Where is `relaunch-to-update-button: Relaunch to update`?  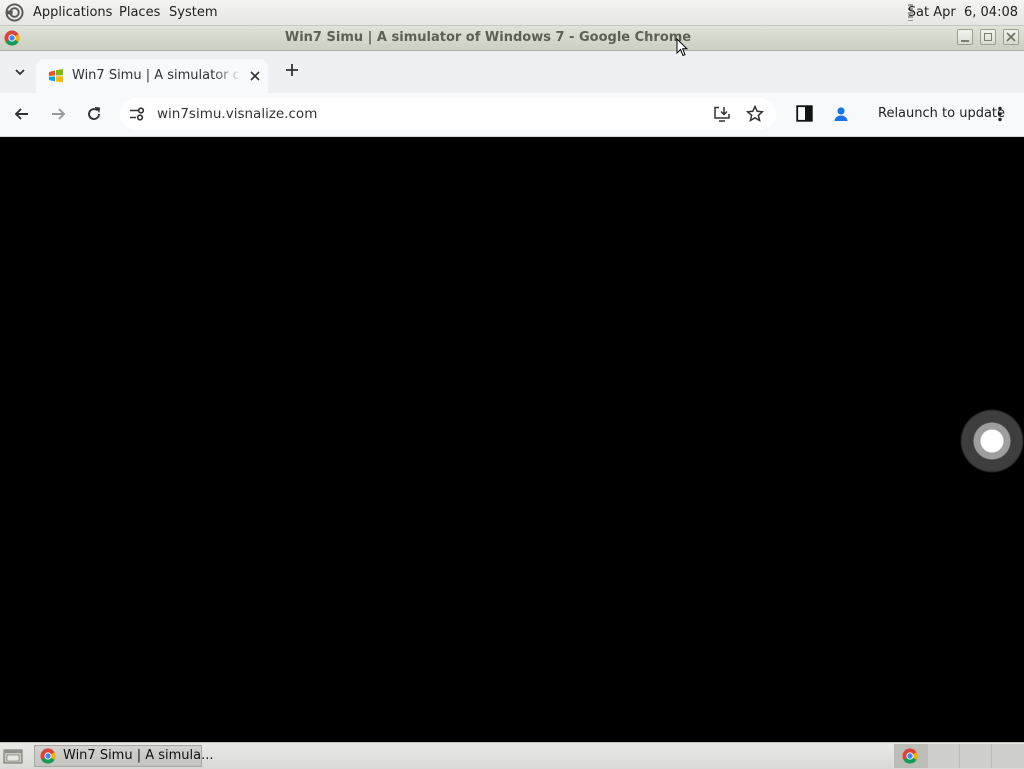
relaunch-to-update-button: Relaunch to update is located at coordinates (941, 114).